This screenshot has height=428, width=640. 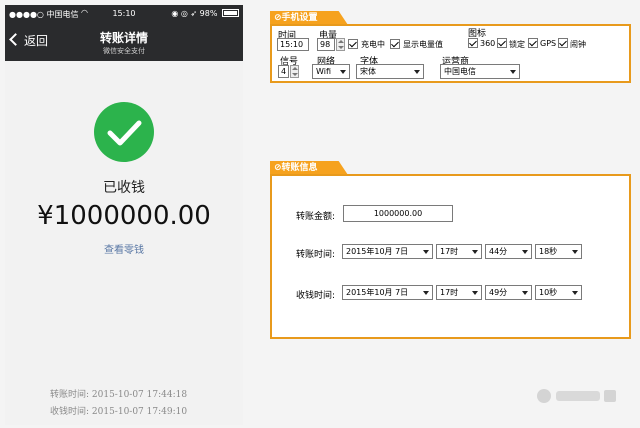 What do you see at coordinates (124, 14) in the screenshot?
I see `status-bar: ●●●●○ 中国电信 ◠ 15:10 ◉ ◎ ➶ 98%` at bounding box center [124, 14].